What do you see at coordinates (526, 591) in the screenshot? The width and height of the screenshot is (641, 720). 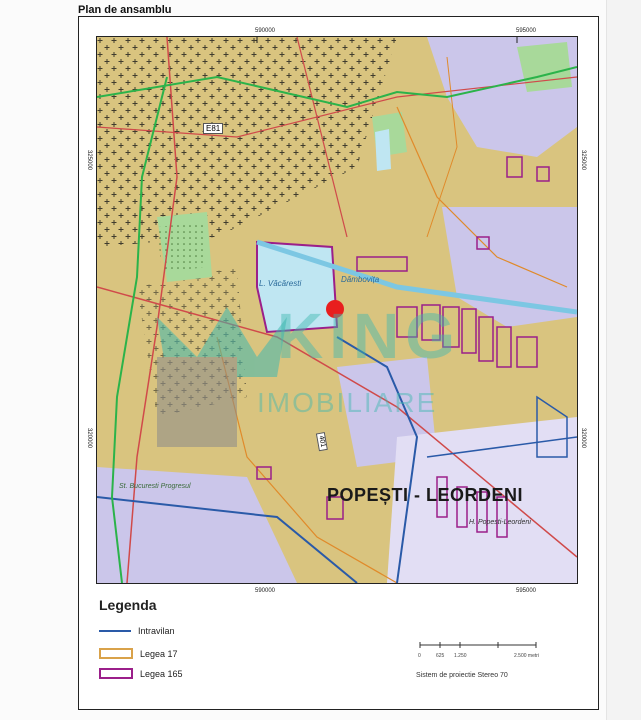 I see `coord-bottom-right: 595000` at bounding box center [526, 591].